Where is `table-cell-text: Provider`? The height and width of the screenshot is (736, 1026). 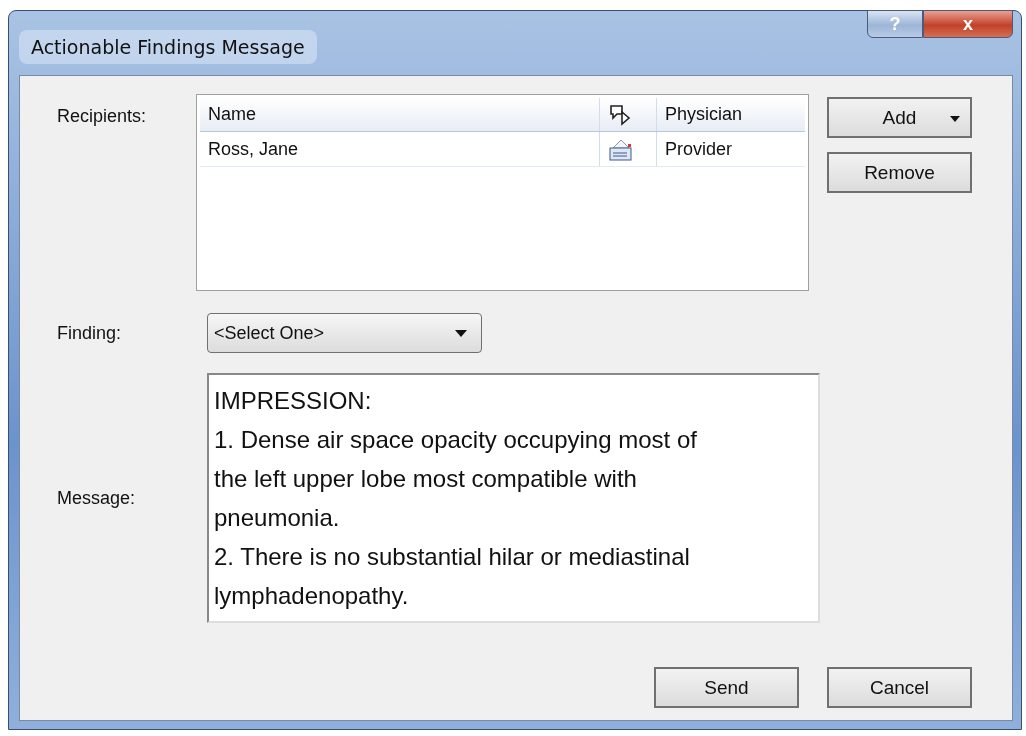
table-cell-text: Provider is located at coordinates (698, 149).